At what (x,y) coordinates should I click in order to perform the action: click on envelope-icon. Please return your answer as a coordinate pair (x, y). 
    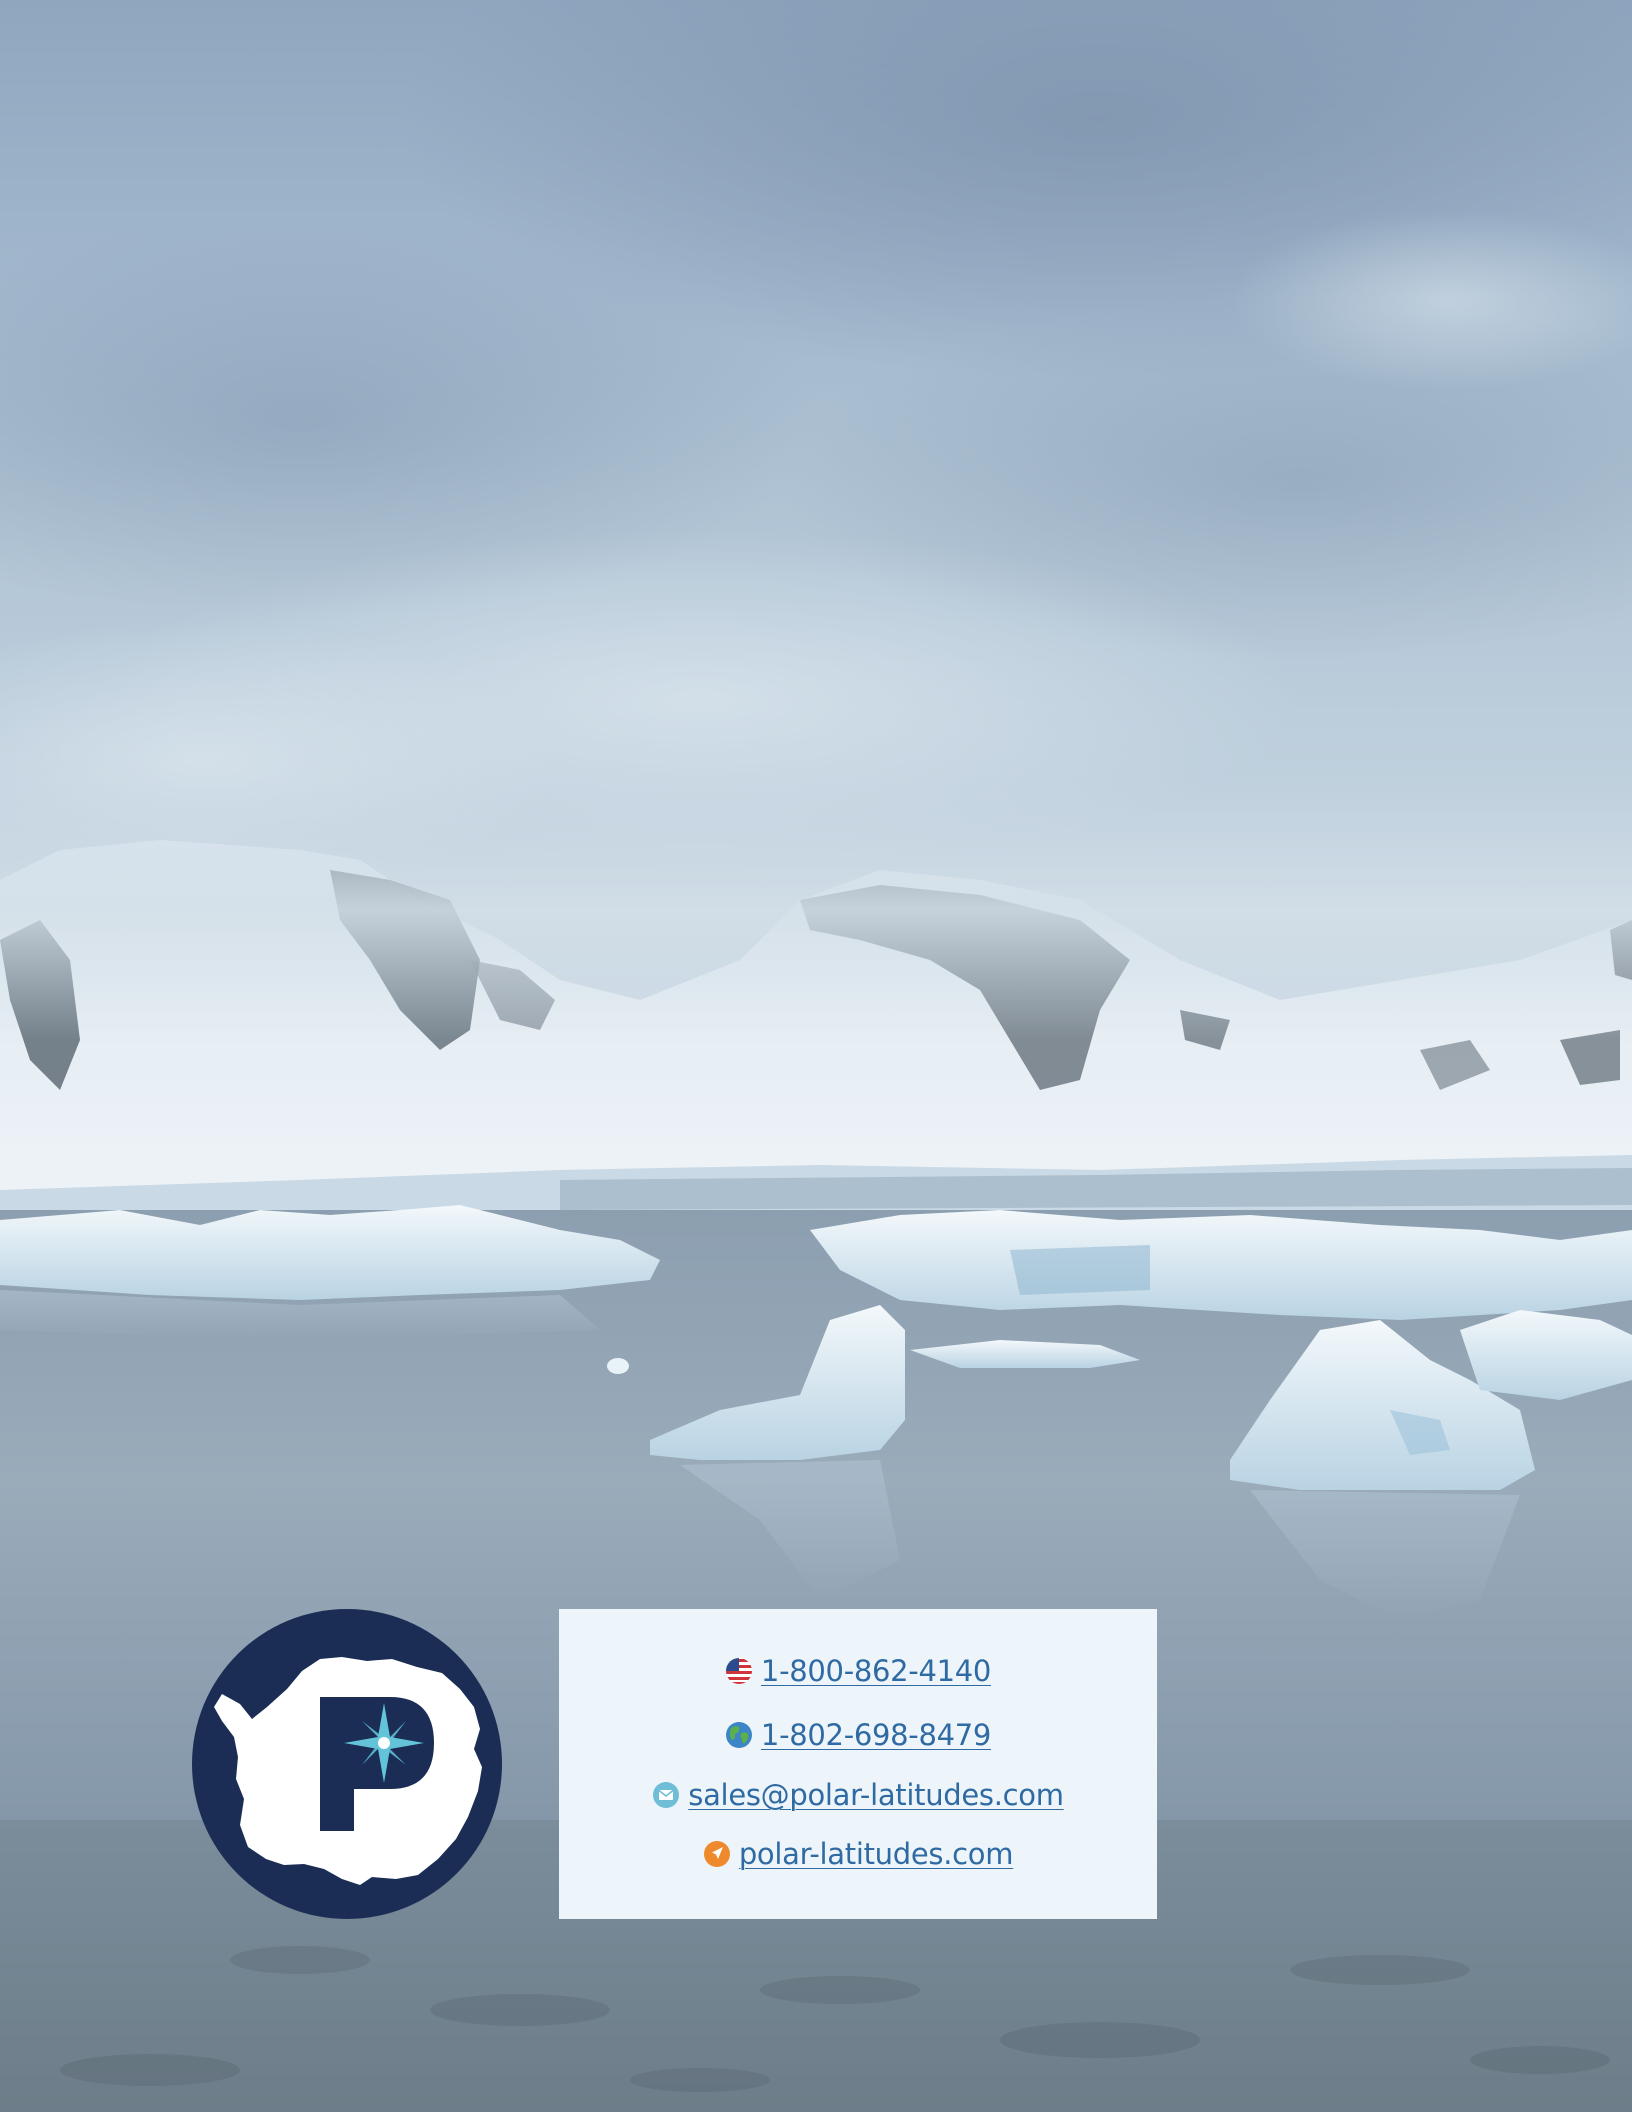
    Looking at the image, I should click on (666, 1795).